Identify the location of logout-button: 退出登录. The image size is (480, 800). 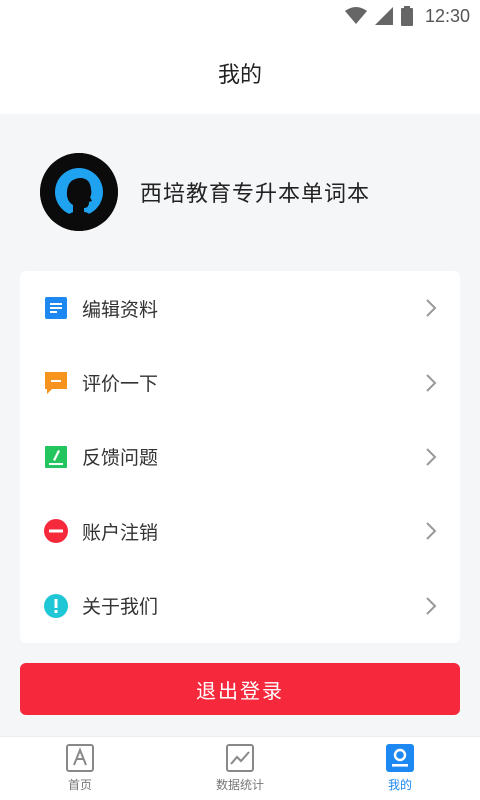
(240, 689).